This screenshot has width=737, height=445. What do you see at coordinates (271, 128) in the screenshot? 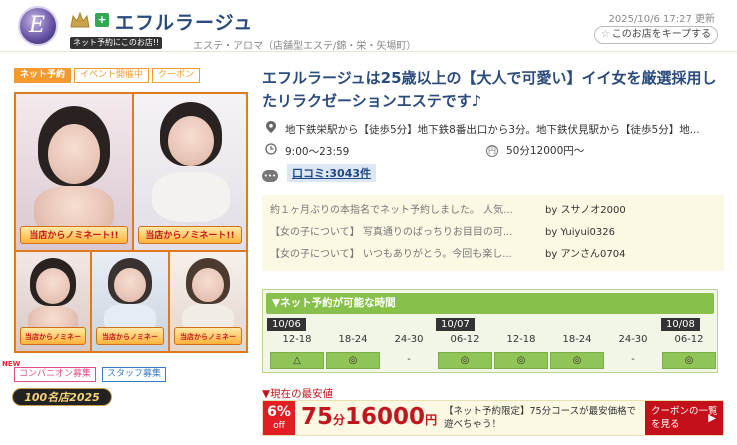
I see `map-pin-icon` at bounding box center [271, 128].